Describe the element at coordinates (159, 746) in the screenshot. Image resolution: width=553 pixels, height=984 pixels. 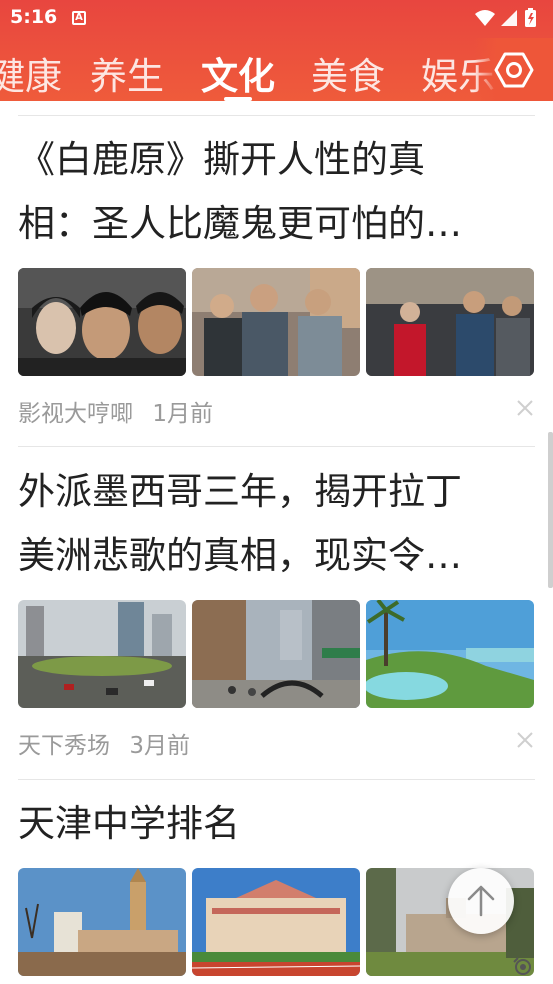
I see `article-time: 3月前` at that location.